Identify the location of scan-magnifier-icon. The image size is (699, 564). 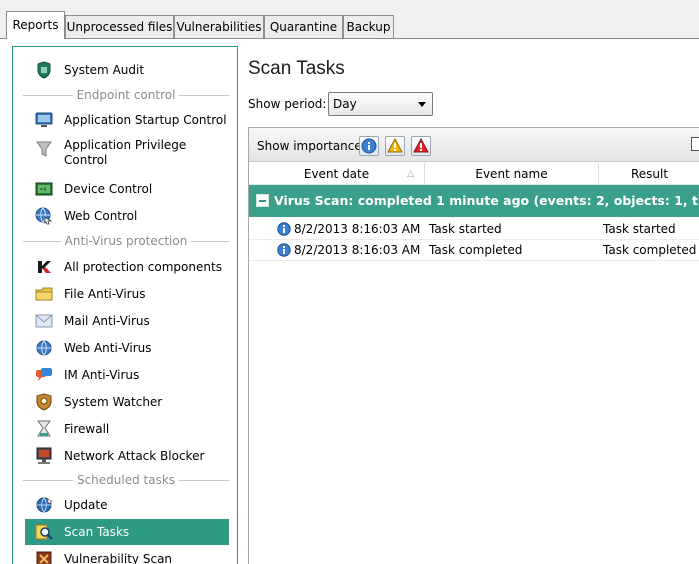
(44, 532).